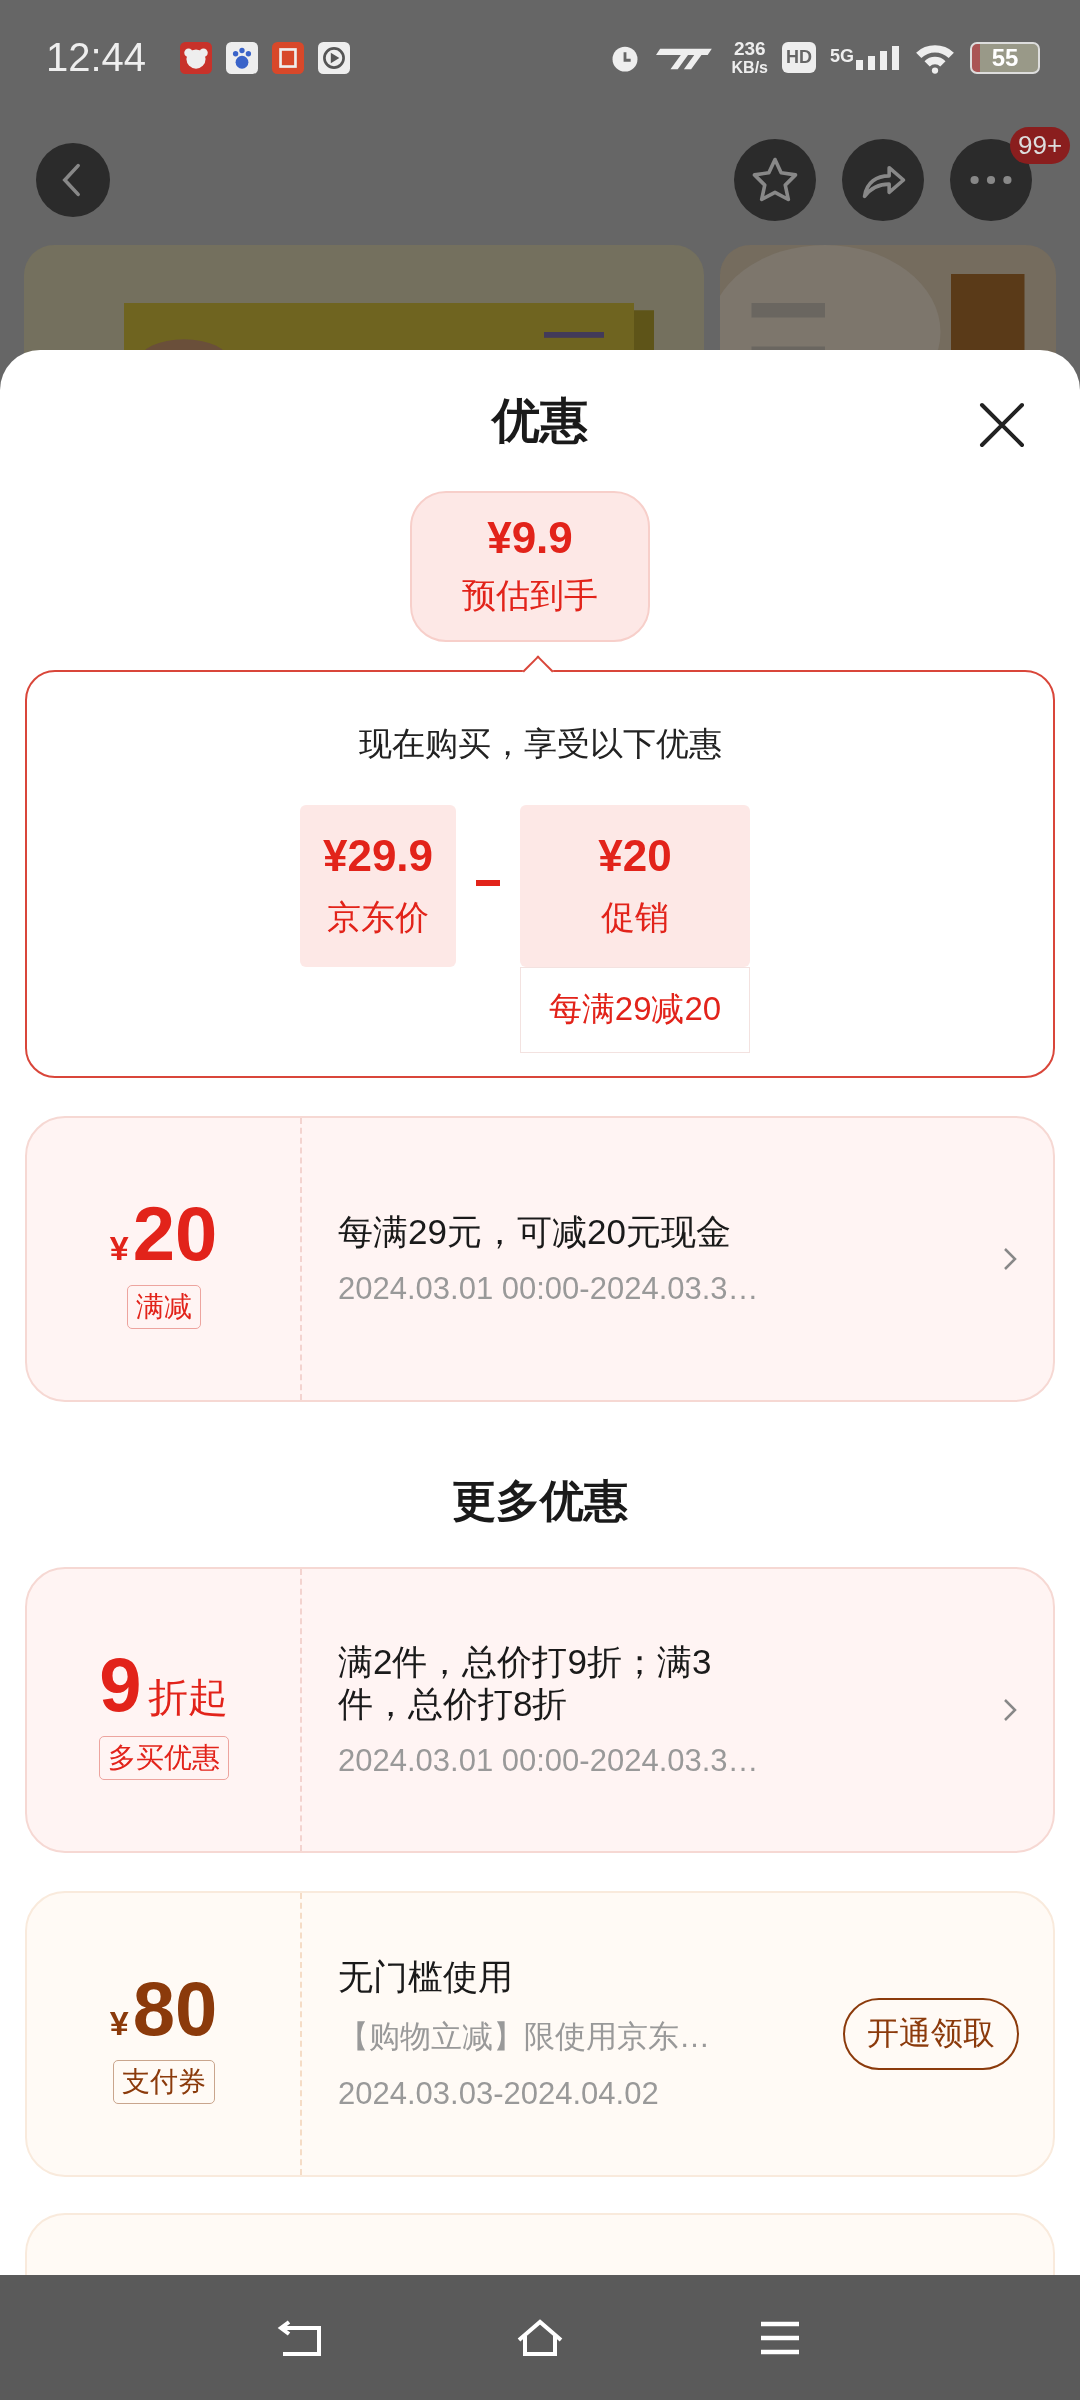  I want to click on coupon-tag: 满减, so click(163, 1306).